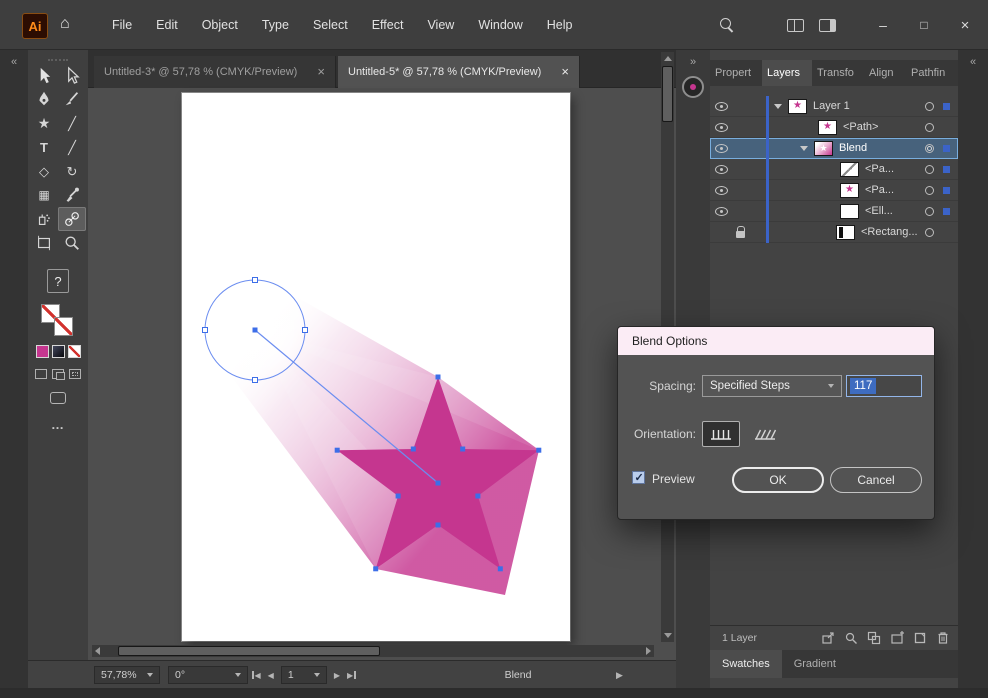 The height and width of the screenshot is (698, 988). What do you see at coordinates (500, 25) in the screenshot?
I see `menu-item-window: Window` at bounding box center [500, 25].